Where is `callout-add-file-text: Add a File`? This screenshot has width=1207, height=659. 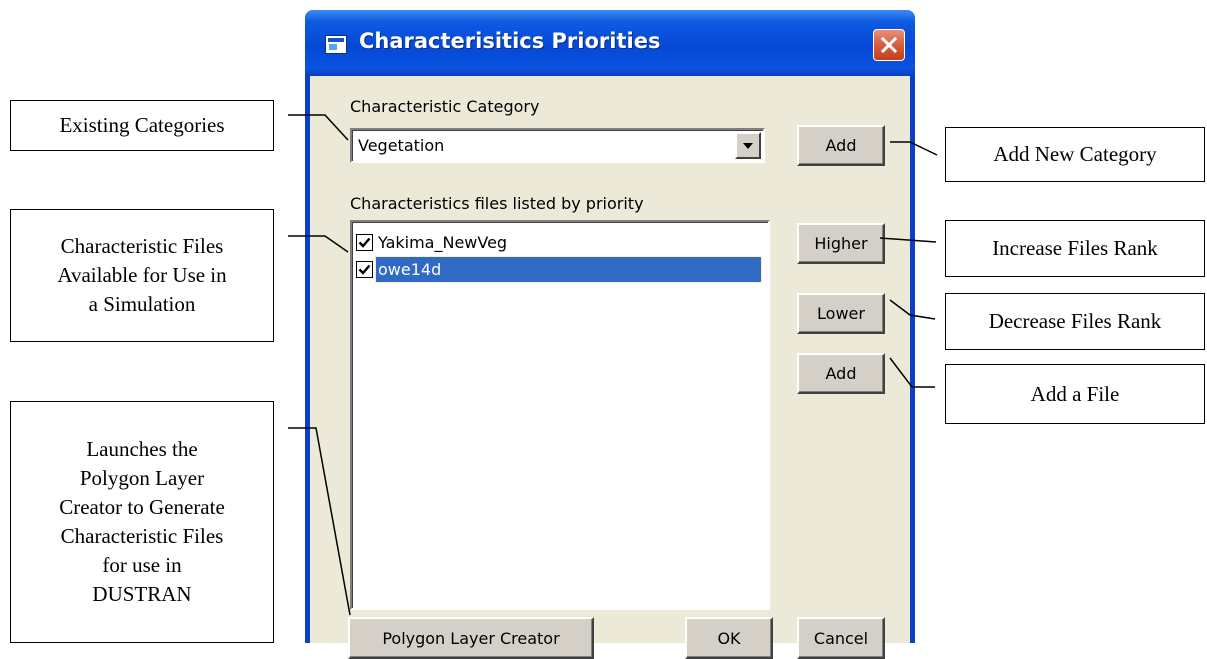
callout-add-file-text: Add a File is located at coordinates (1075, 393).